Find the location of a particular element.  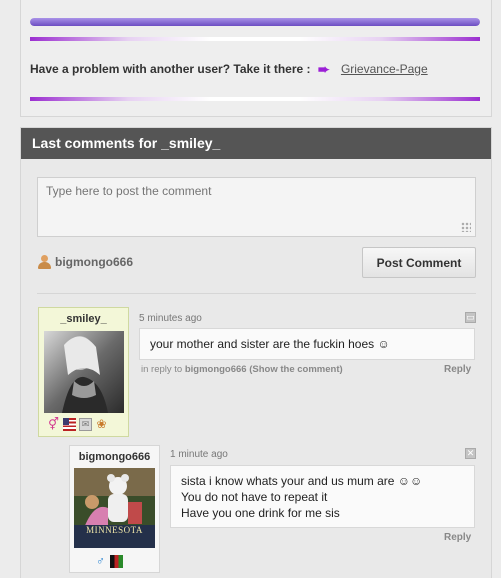

author-icons: ♂ is located at coordinates (108, 561).